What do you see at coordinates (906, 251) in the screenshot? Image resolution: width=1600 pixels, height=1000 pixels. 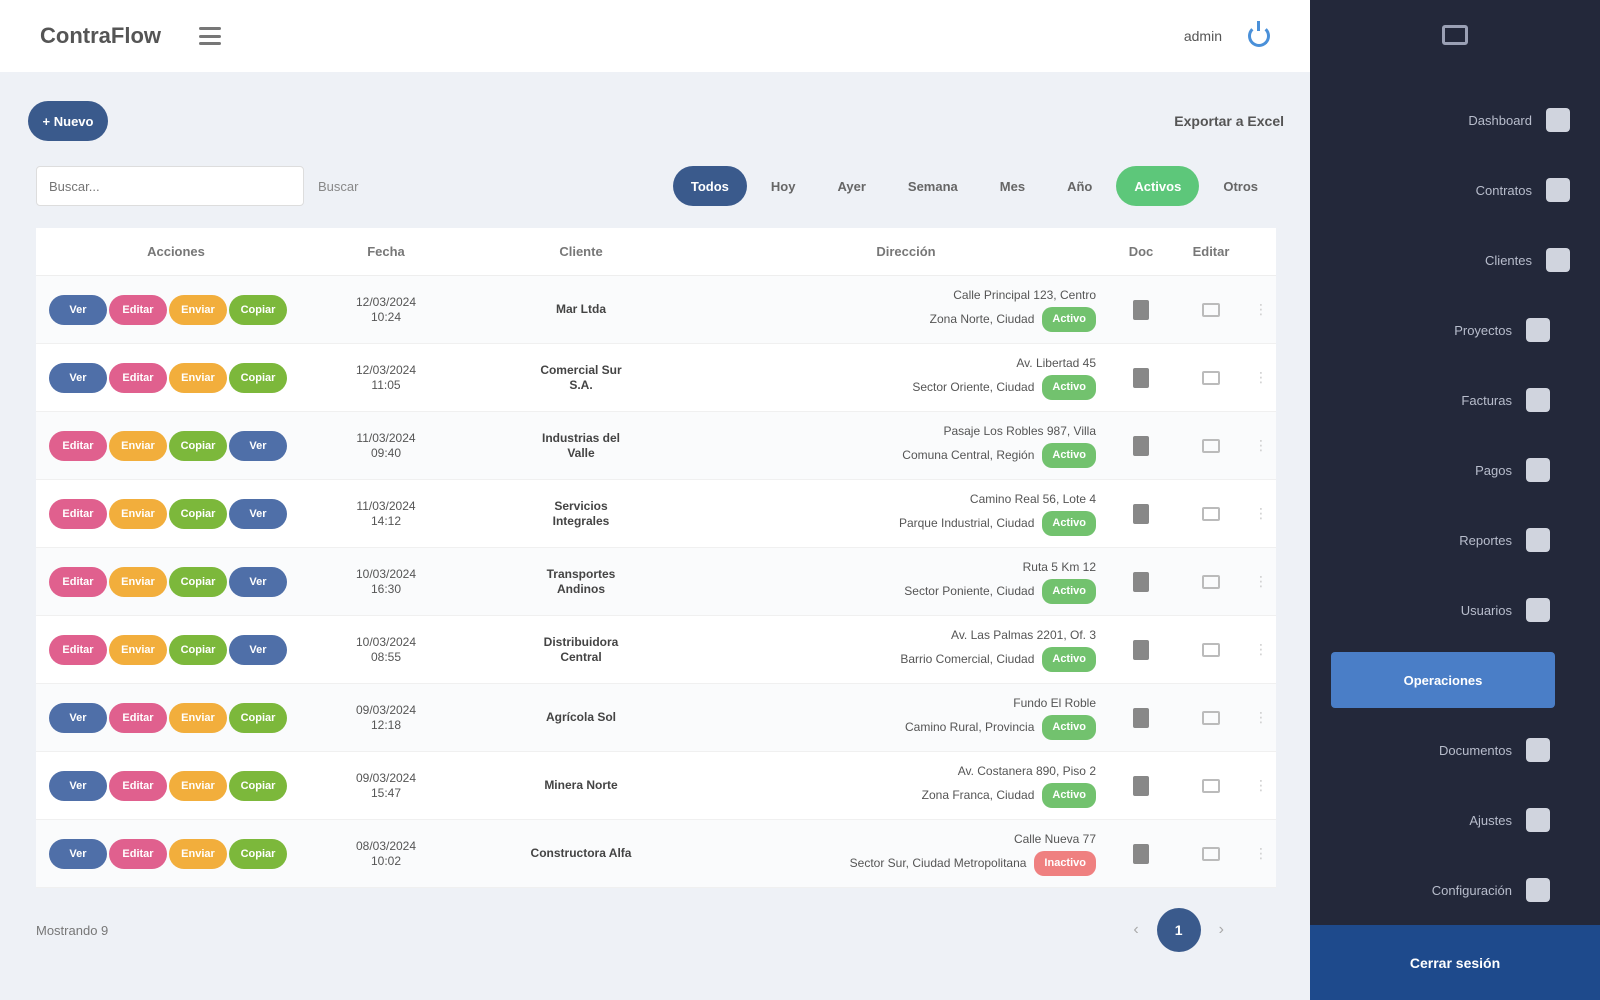 I see `column-header: Dirección` at bounding box center [906, 251].